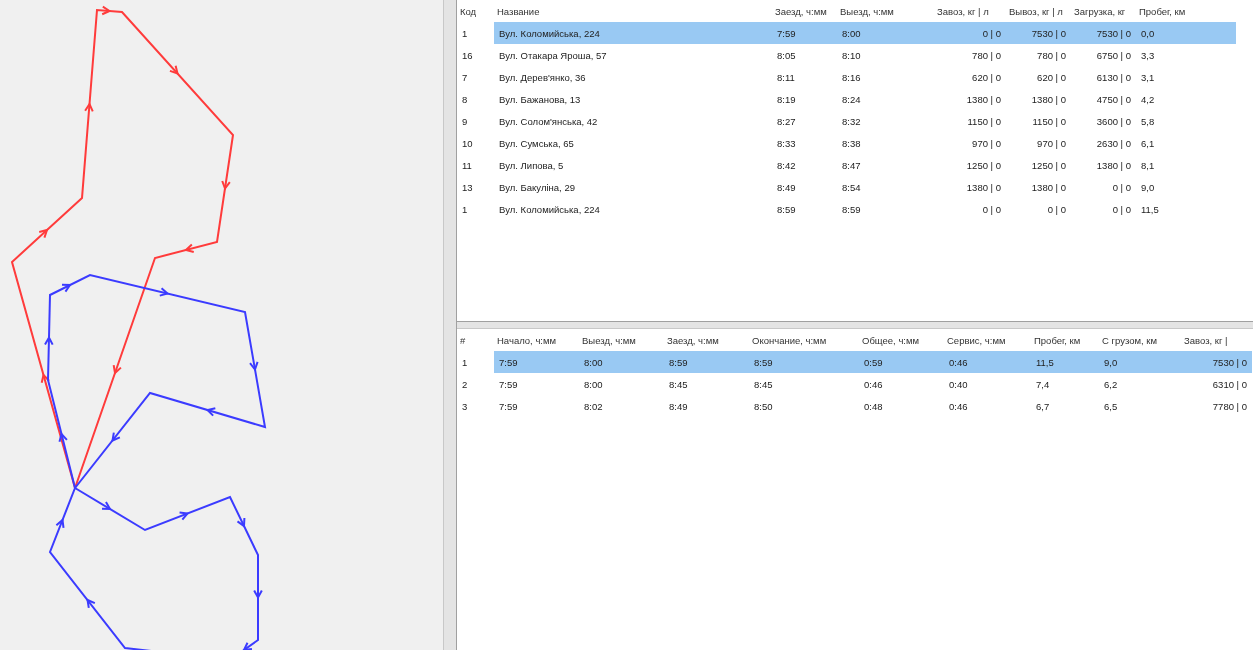 Image resolution: width=1253 pixels, height=650 pixels. I want to click on table-cell-text: 1150 | 0, so click(1049, 121).